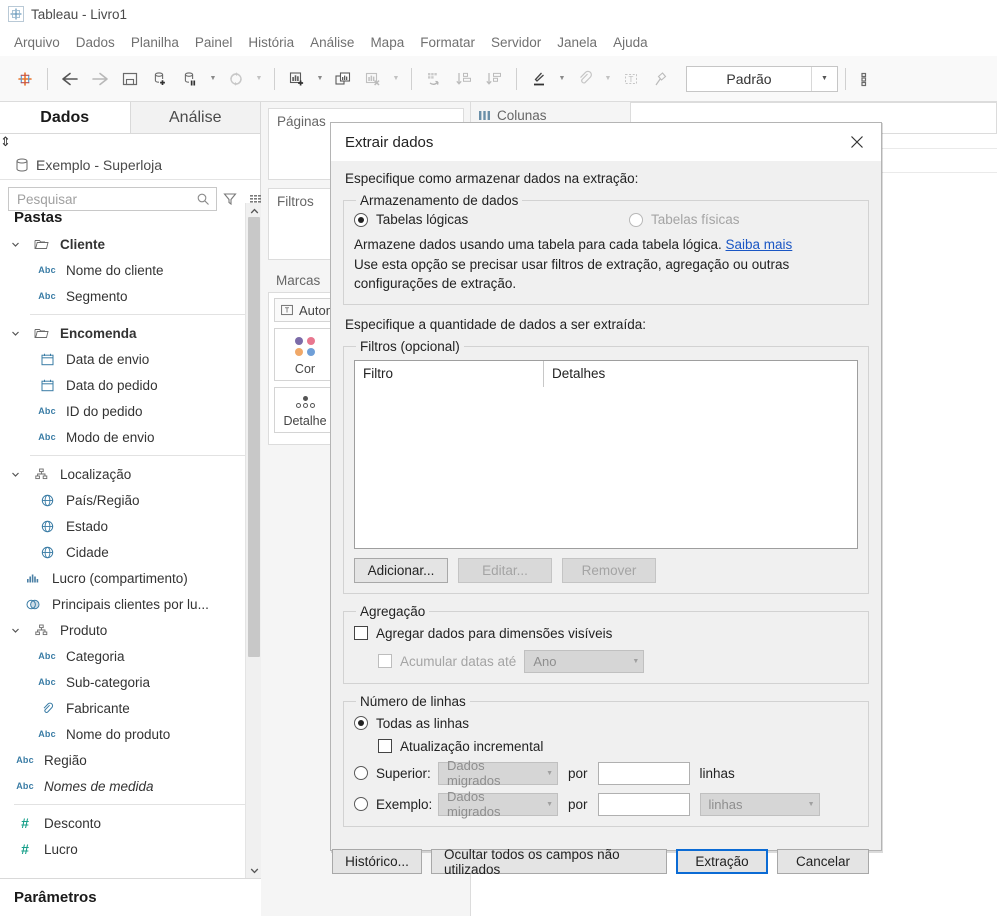 This screenshot has width=997, height=916. I want to click on field-fabricante: Fabricante, so click(130, 708).